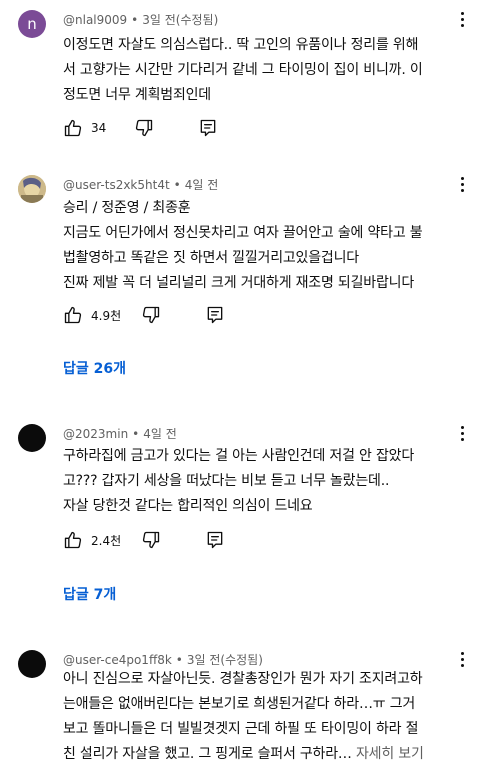 Image resolution: width=480 pixels, height=772 pixels. I want to click on comment-meta: @user-ts2xk5ht4t • 4일 전, so click(140, 184).